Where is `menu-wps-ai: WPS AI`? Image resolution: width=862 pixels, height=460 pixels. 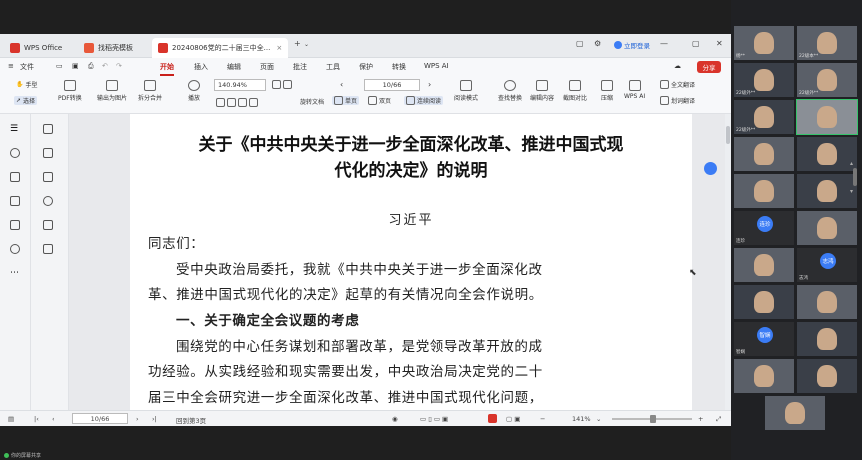 menu-wps-ai: WPS AI is located at coordinates (436, 66).